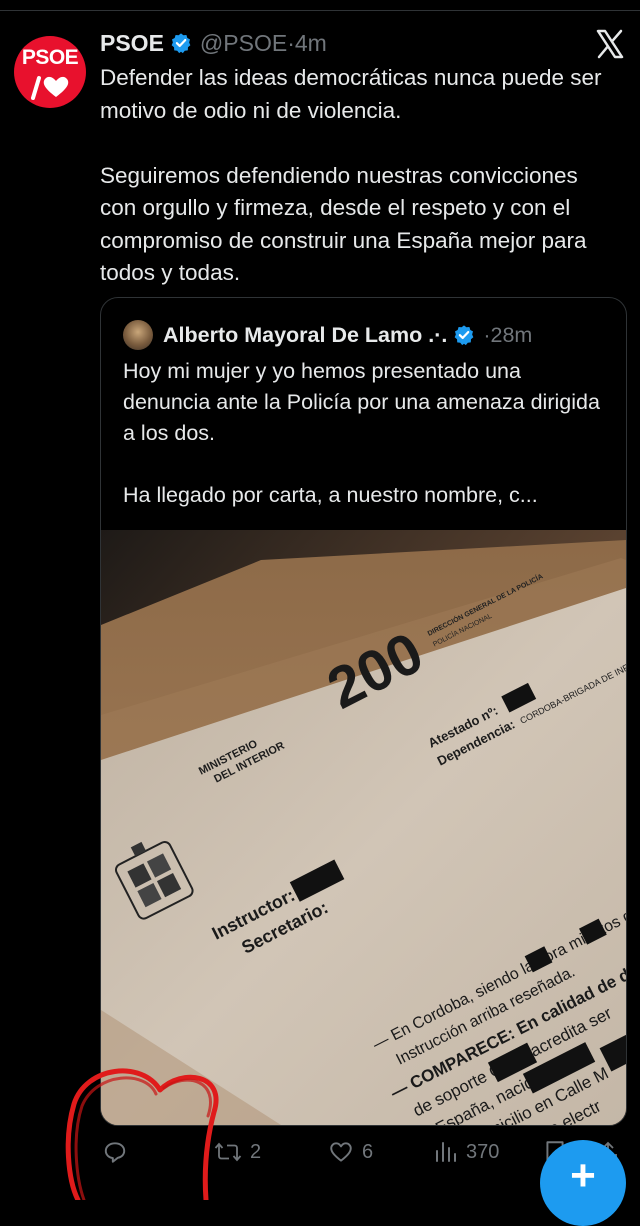 This screenshot has width=640, height=1226. What do you see at coordinates (610, 44) in the screenshot?
I see `x-logo-icon` at bounding box center [610, 44].